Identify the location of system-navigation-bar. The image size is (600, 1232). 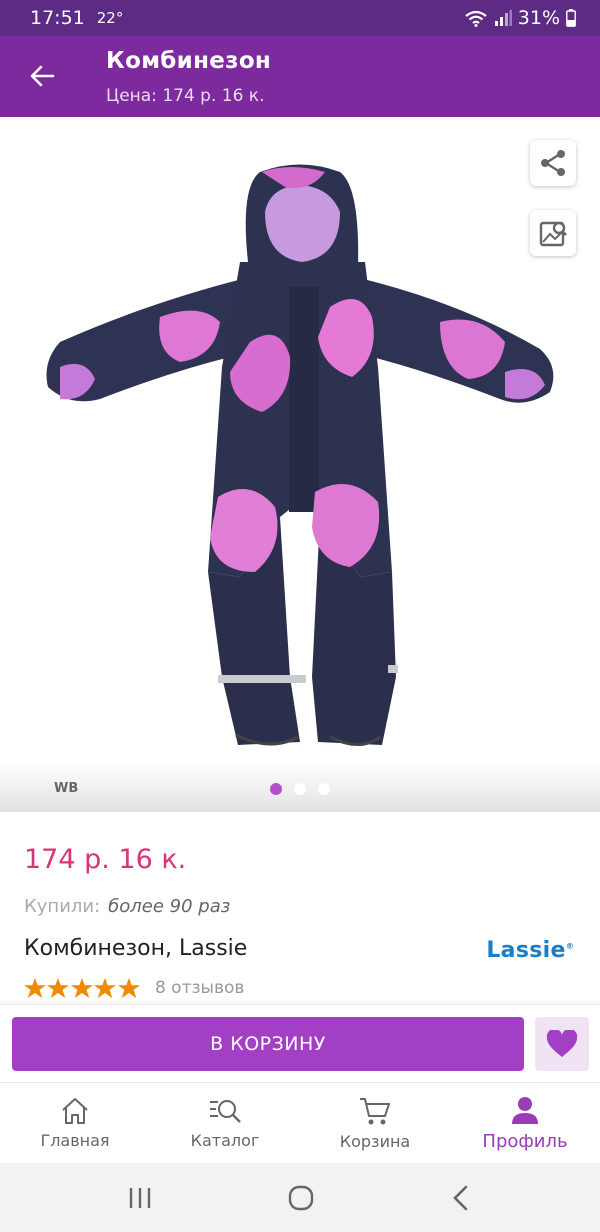
(300, 1197).